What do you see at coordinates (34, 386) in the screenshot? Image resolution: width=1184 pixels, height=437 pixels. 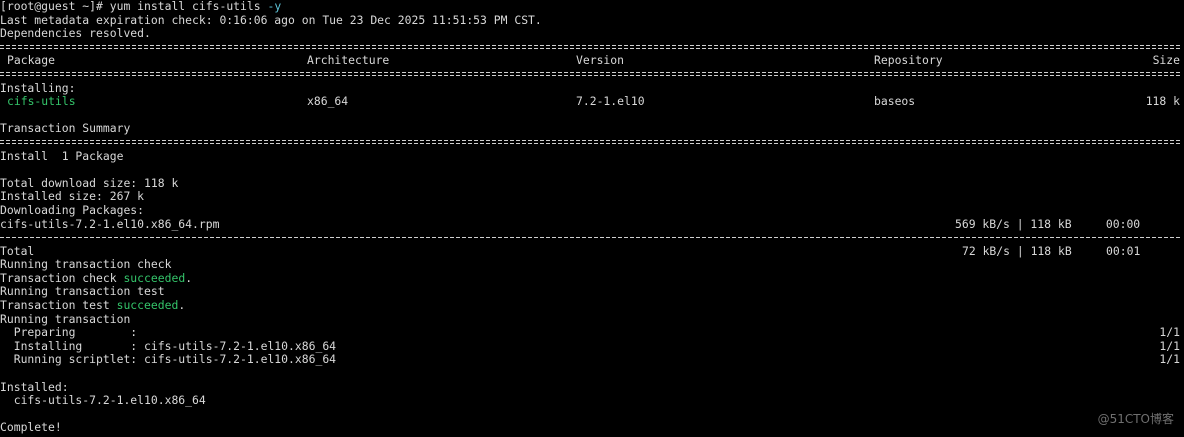 I see `installed-label: Installed:` at bounding box center [34, 386].